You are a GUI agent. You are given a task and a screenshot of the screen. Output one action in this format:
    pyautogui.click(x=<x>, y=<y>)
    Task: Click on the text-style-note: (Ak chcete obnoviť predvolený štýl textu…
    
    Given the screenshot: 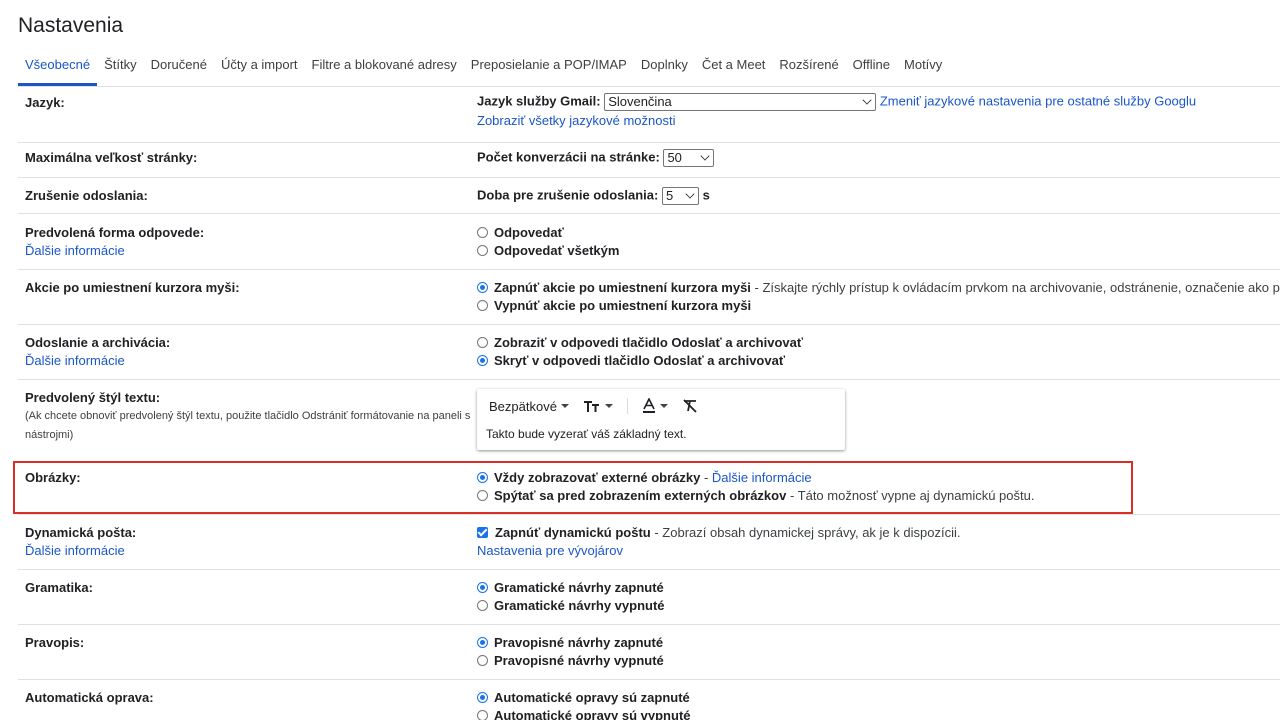 What is the action you would take?
    pyautogui.click(x=248, y=425)
    